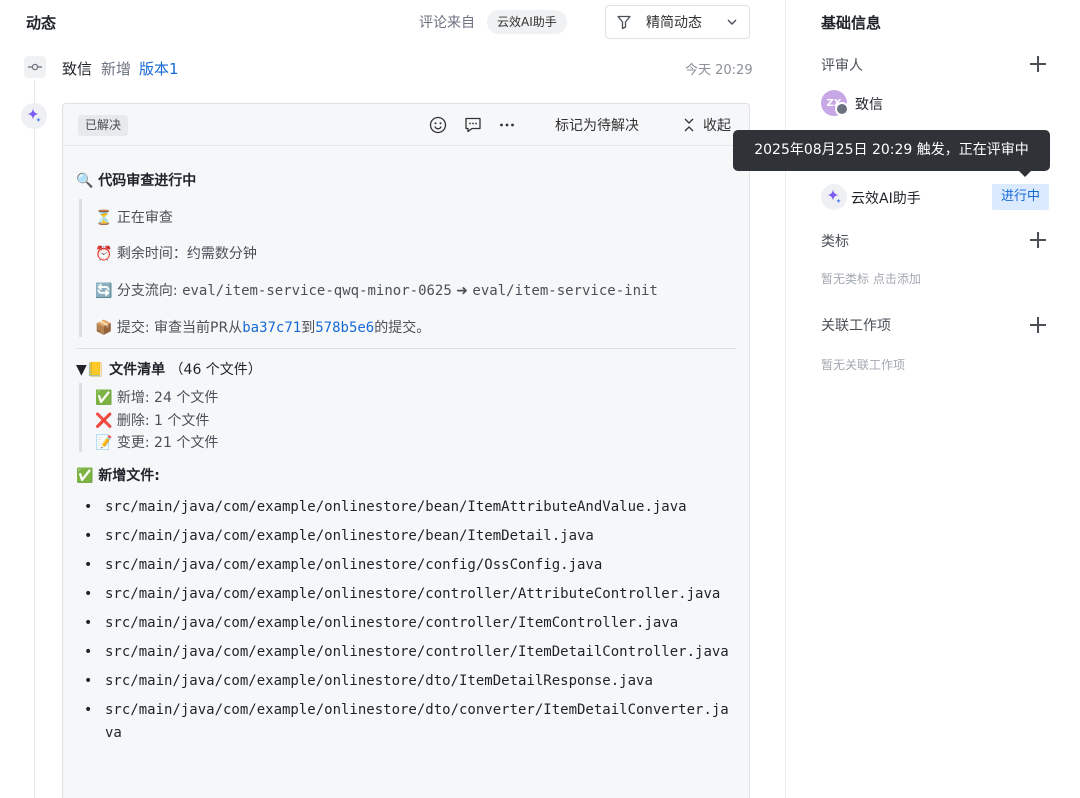 This screenshot has width=1080, height=798. Describe the element at coordinates (152, 421) in the screenshot. I see `summary-deleted: ❌ 删除: 1 个文件` at that location.